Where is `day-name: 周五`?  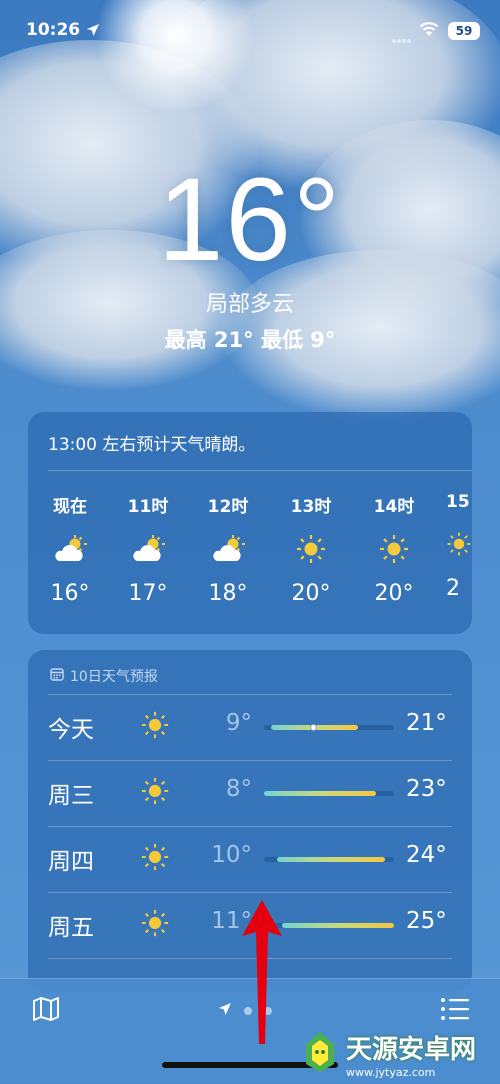 day-name: 周五 is located at coordinates (71, 928).